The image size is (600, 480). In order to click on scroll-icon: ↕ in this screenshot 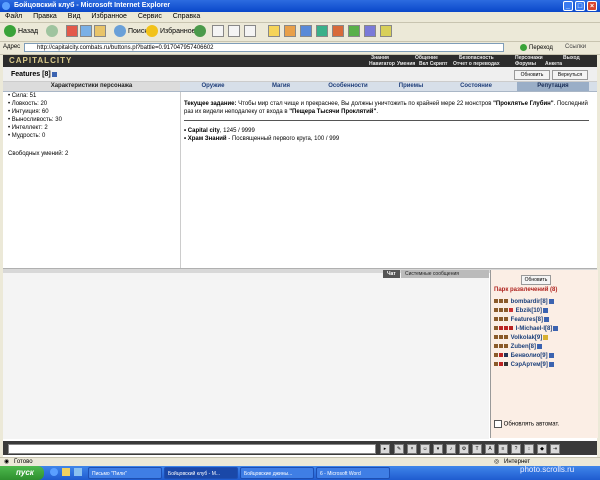, I will do `click(529, 449)`.